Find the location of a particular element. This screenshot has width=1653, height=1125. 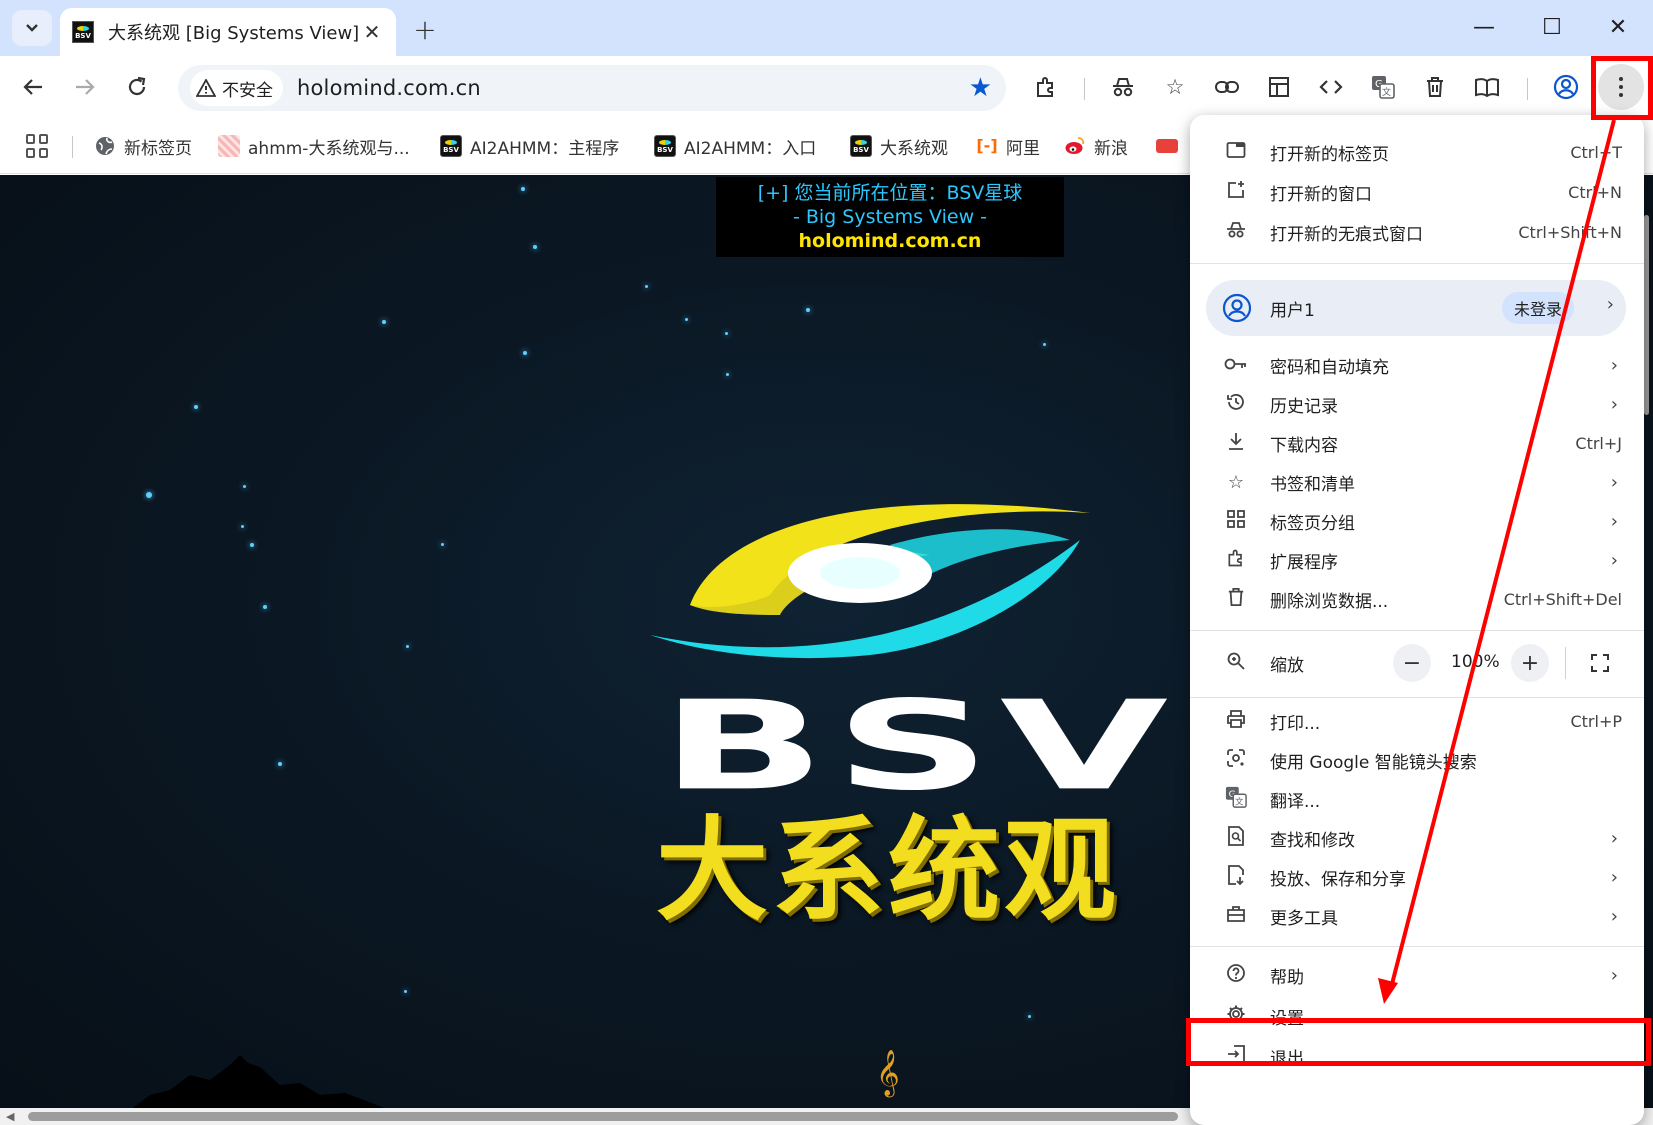

annotation-arrow is located at coordinates (1497, 561).